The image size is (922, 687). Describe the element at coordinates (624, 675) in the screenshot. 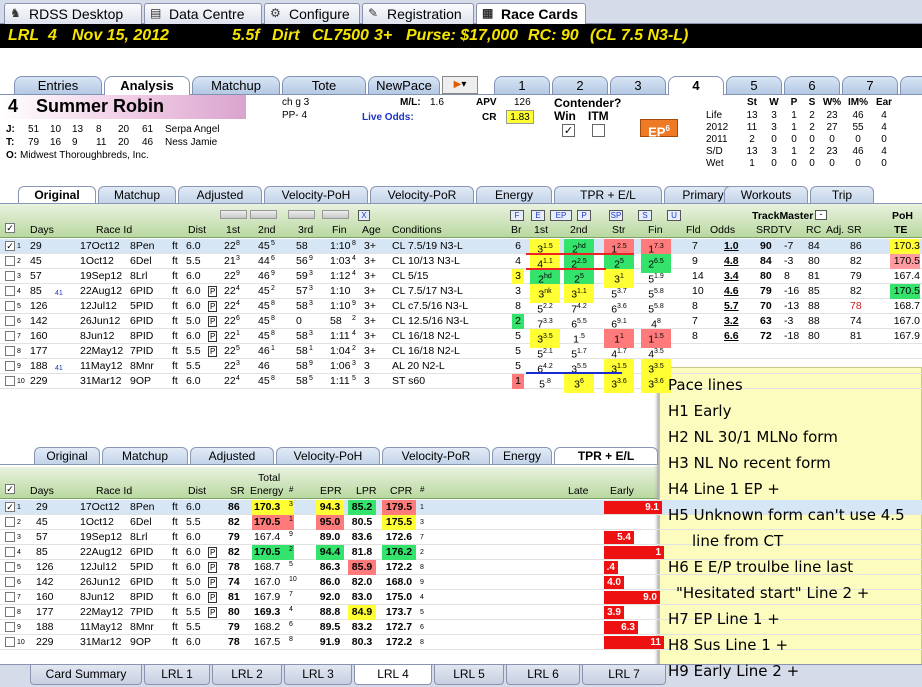

I see `race-tab-lrl-7: LRL 7` at that location.